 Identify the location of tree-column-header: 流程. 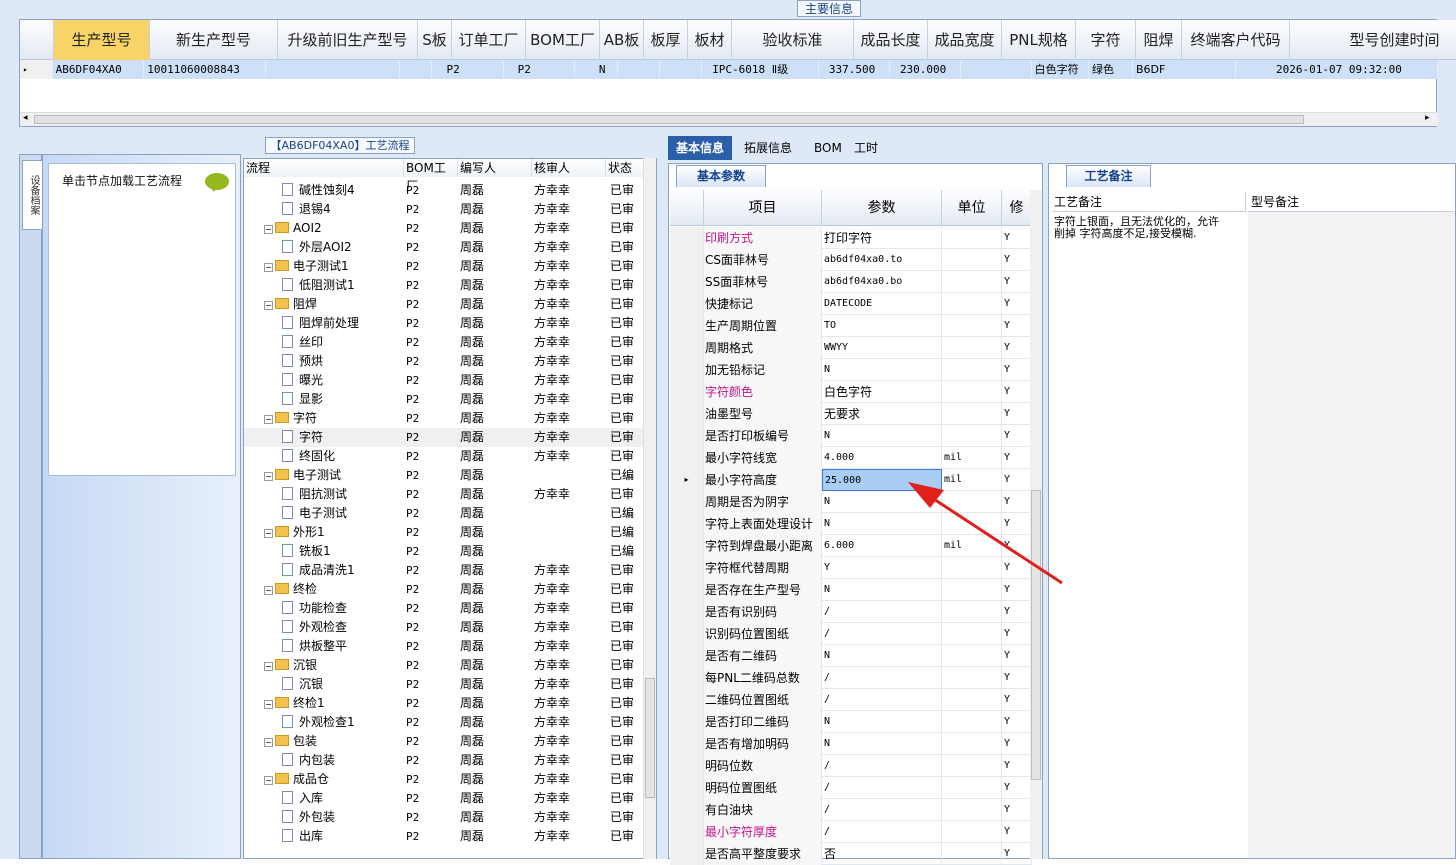
(324, 168).